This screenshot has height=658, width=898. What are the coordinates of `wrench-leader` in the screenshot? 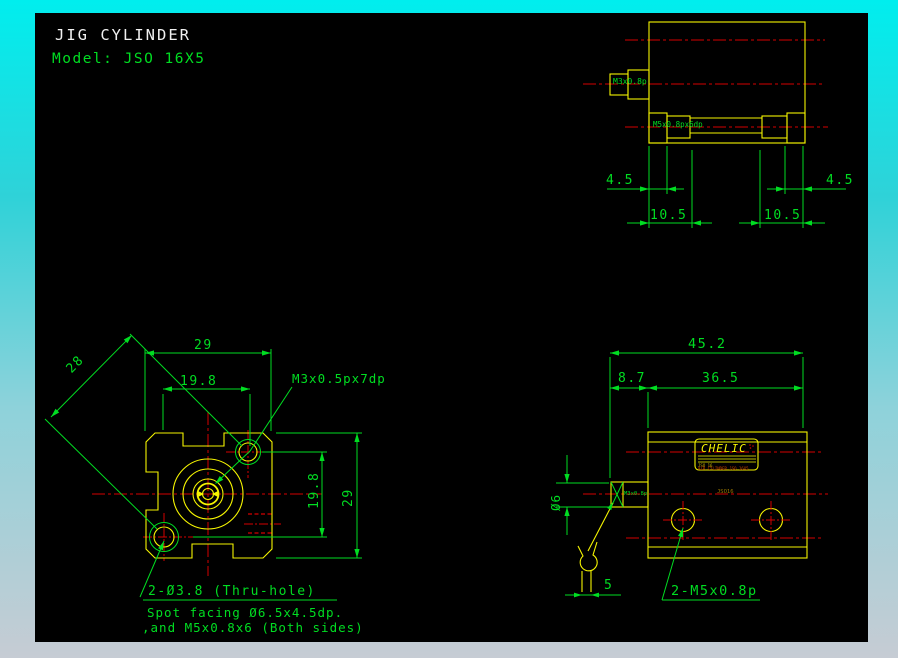 It's located at (600, 527).